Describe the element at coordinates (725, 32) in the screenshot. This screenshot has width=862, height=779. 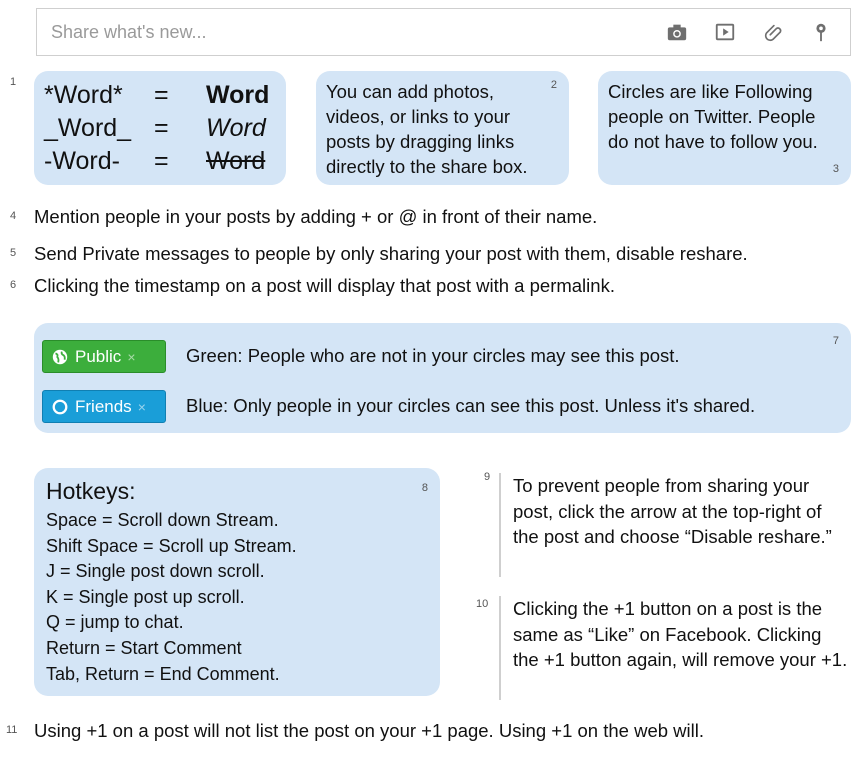
I see `video-icon` at that location.